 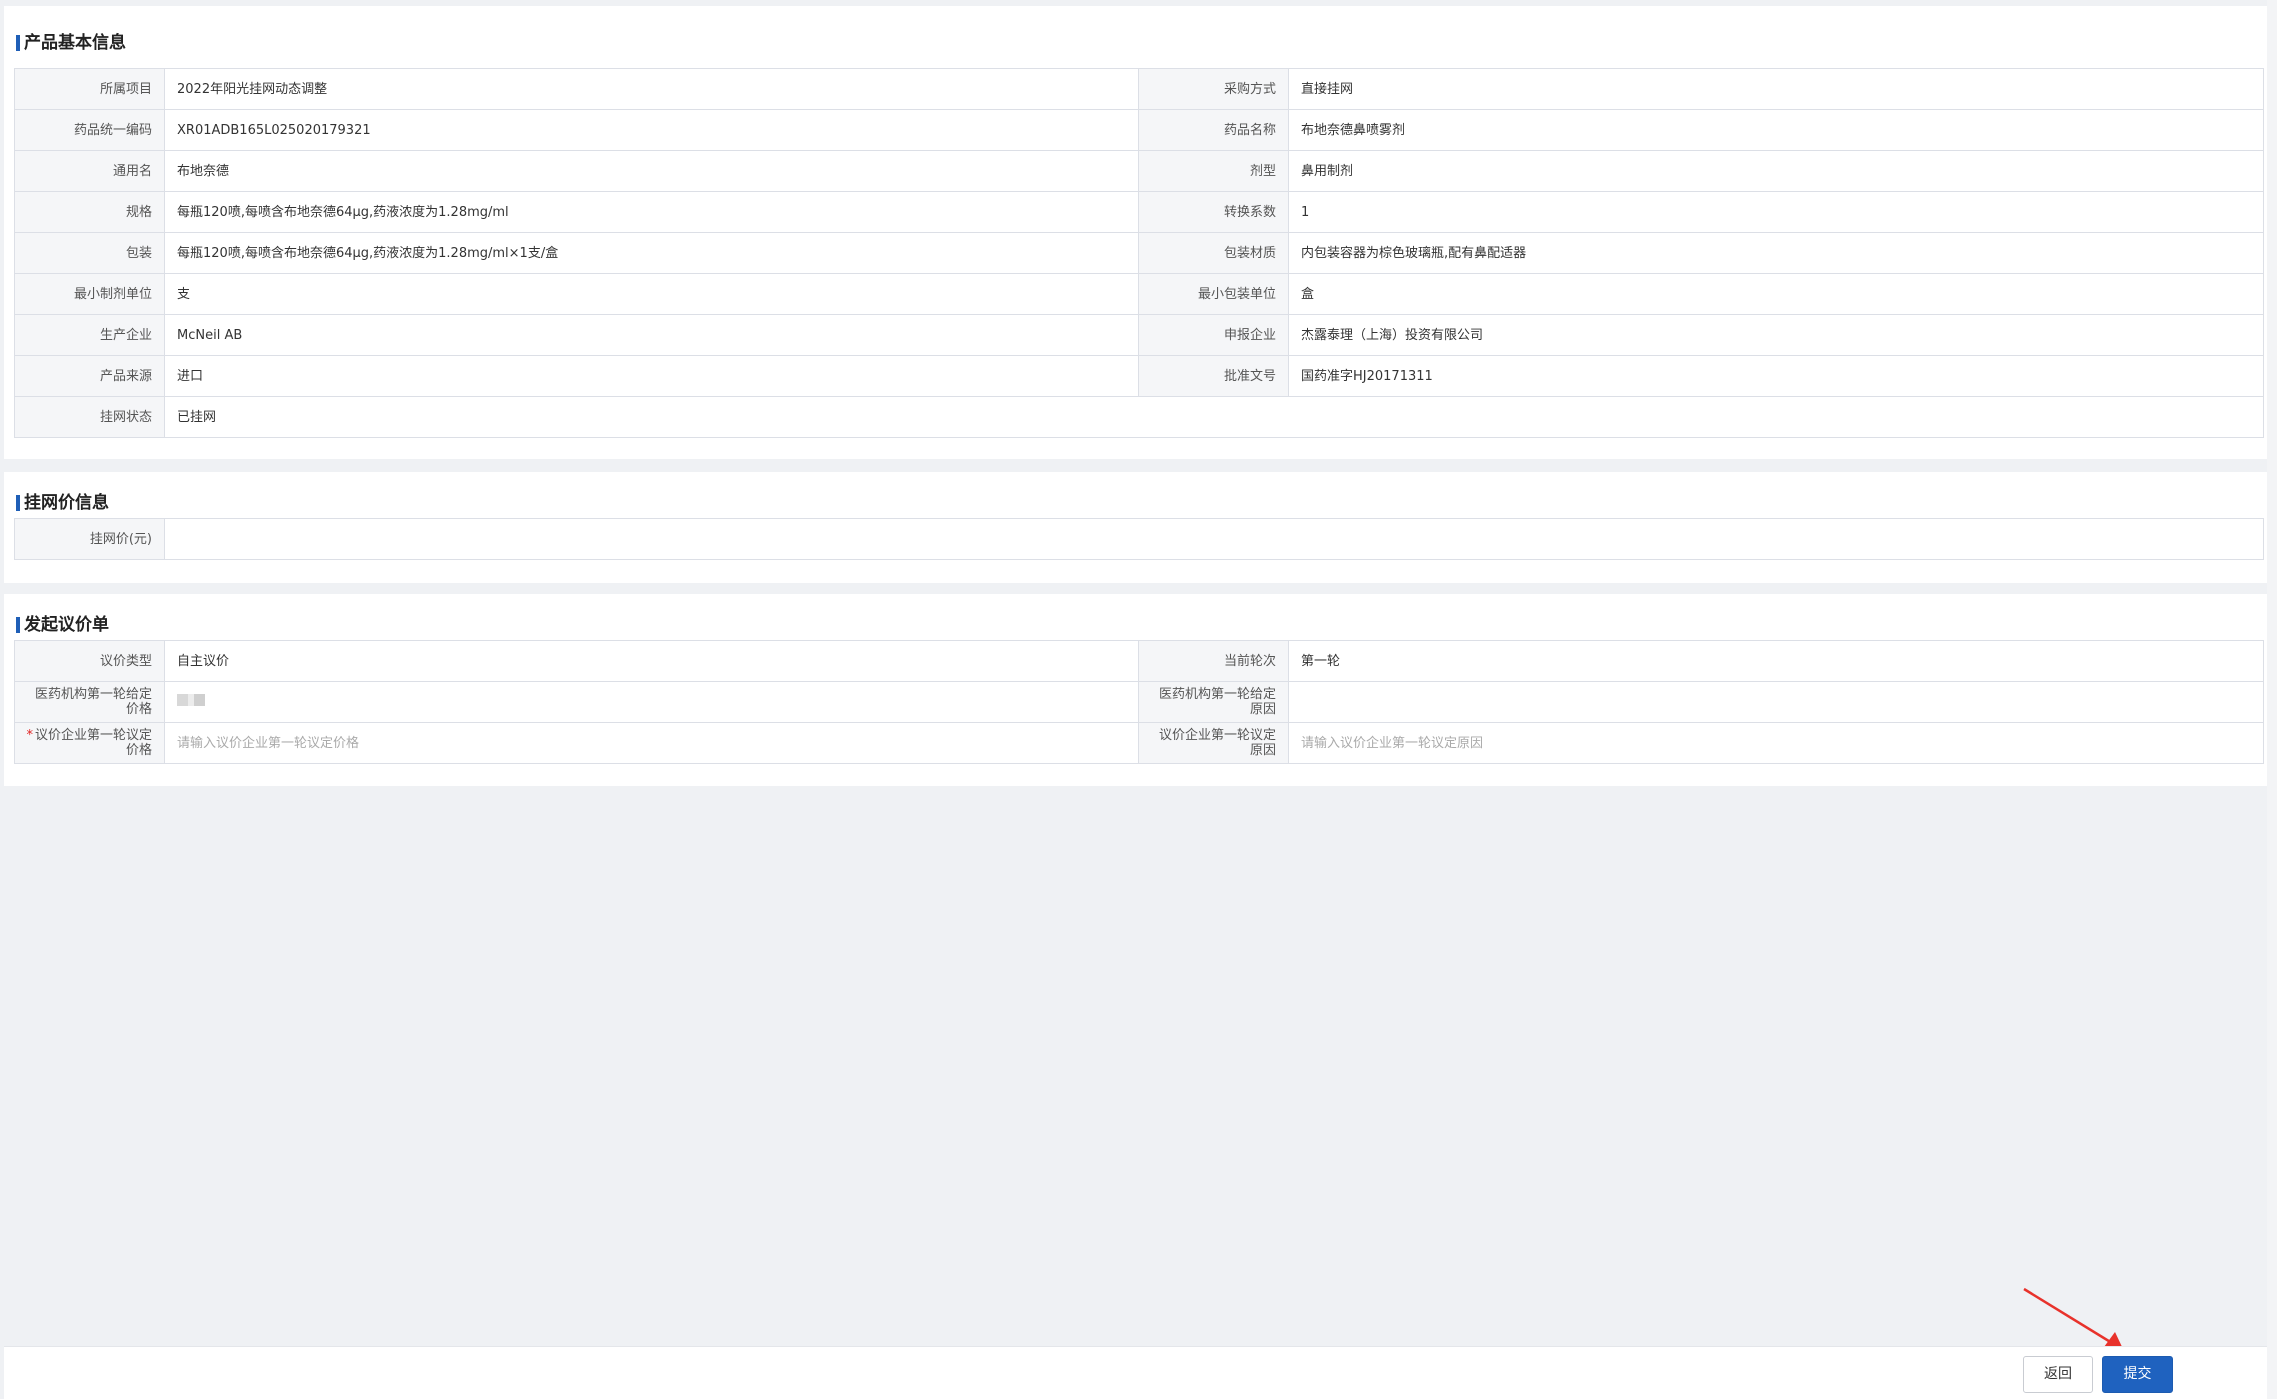 What do you see at coordinates (1214, 417) in the screenshot?
I see `status-value: 已挂网` at bounding box center [1214, 417].